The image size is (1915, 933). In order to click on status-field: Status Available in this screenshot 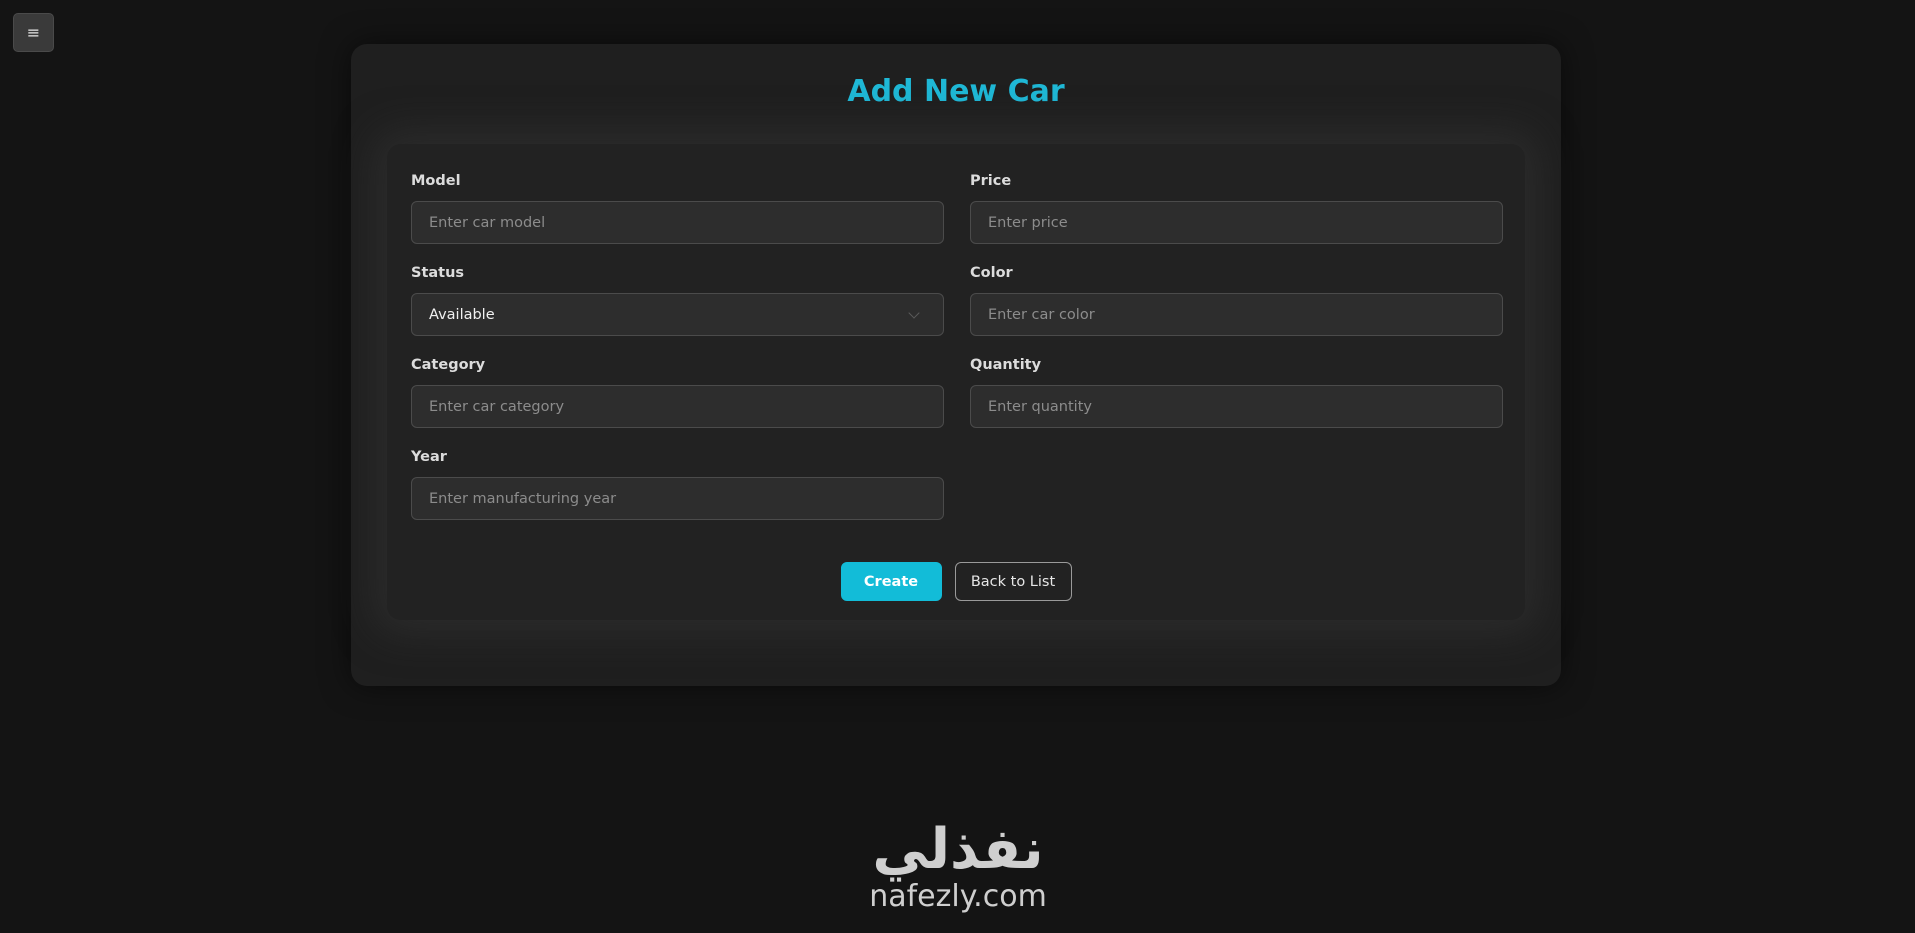, I will do `click(677, 300)`.